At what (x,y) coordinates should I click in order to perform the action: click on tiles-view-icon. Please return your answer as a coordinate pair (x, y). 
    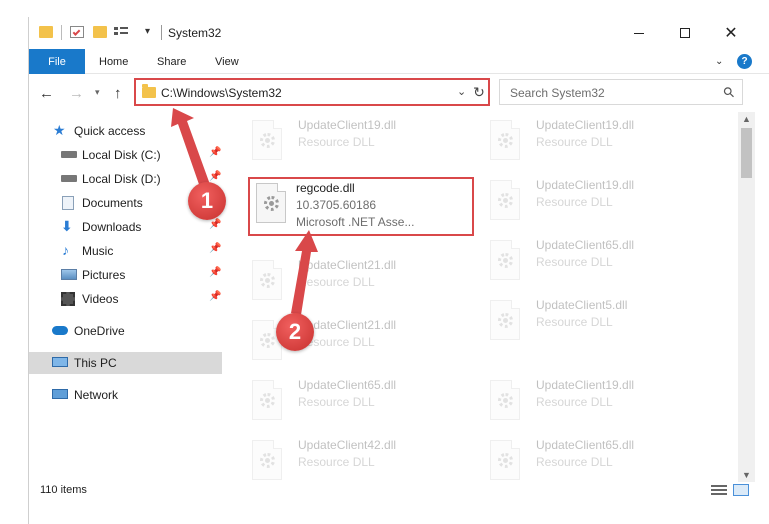
    Looking at the image, I should click on (741, 490).